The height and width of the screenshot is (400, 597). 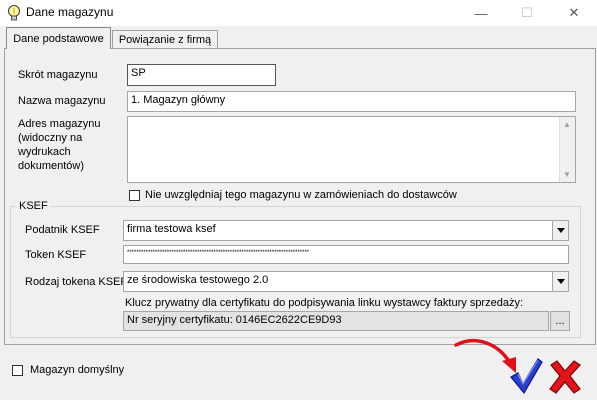 I want to click on exclude-from-orders-checkbox, so click(x=134, y=195).